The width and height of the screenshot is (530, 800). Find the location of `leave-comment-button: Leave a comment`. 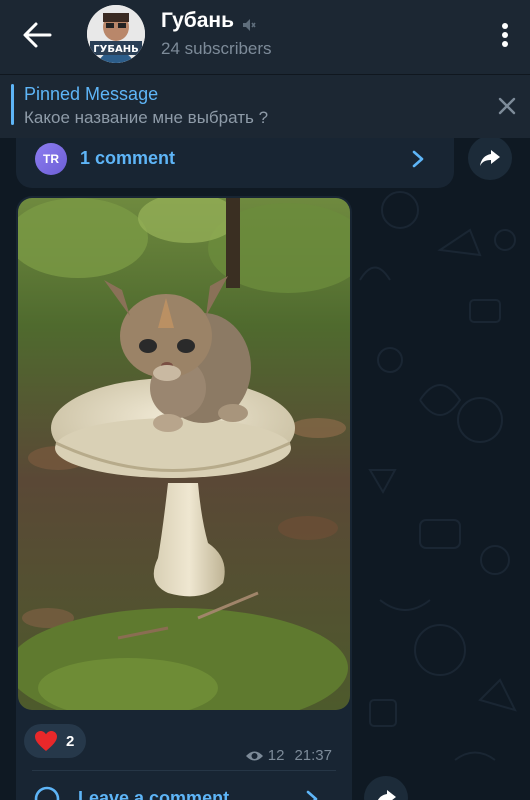

leave-comment-button: Leave a comment is located at coordinates (183, 791).